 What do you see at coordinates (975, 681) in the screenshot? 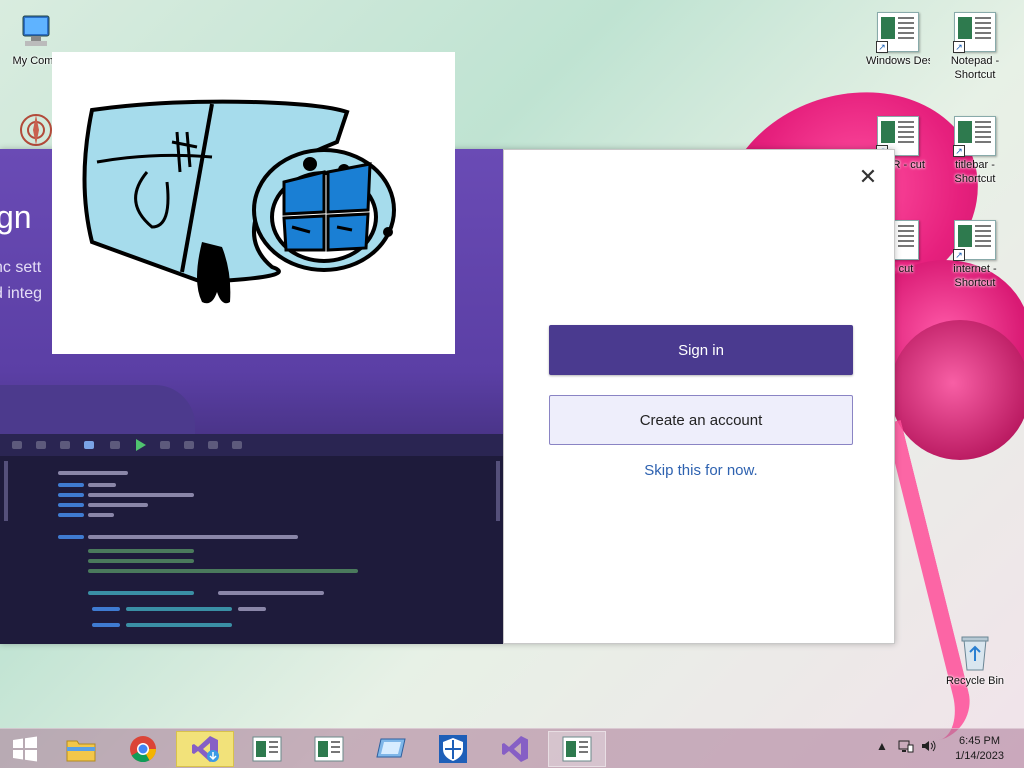
I see `desktop-icon-label: Recycle Bin` at bounding box center [975, 681].